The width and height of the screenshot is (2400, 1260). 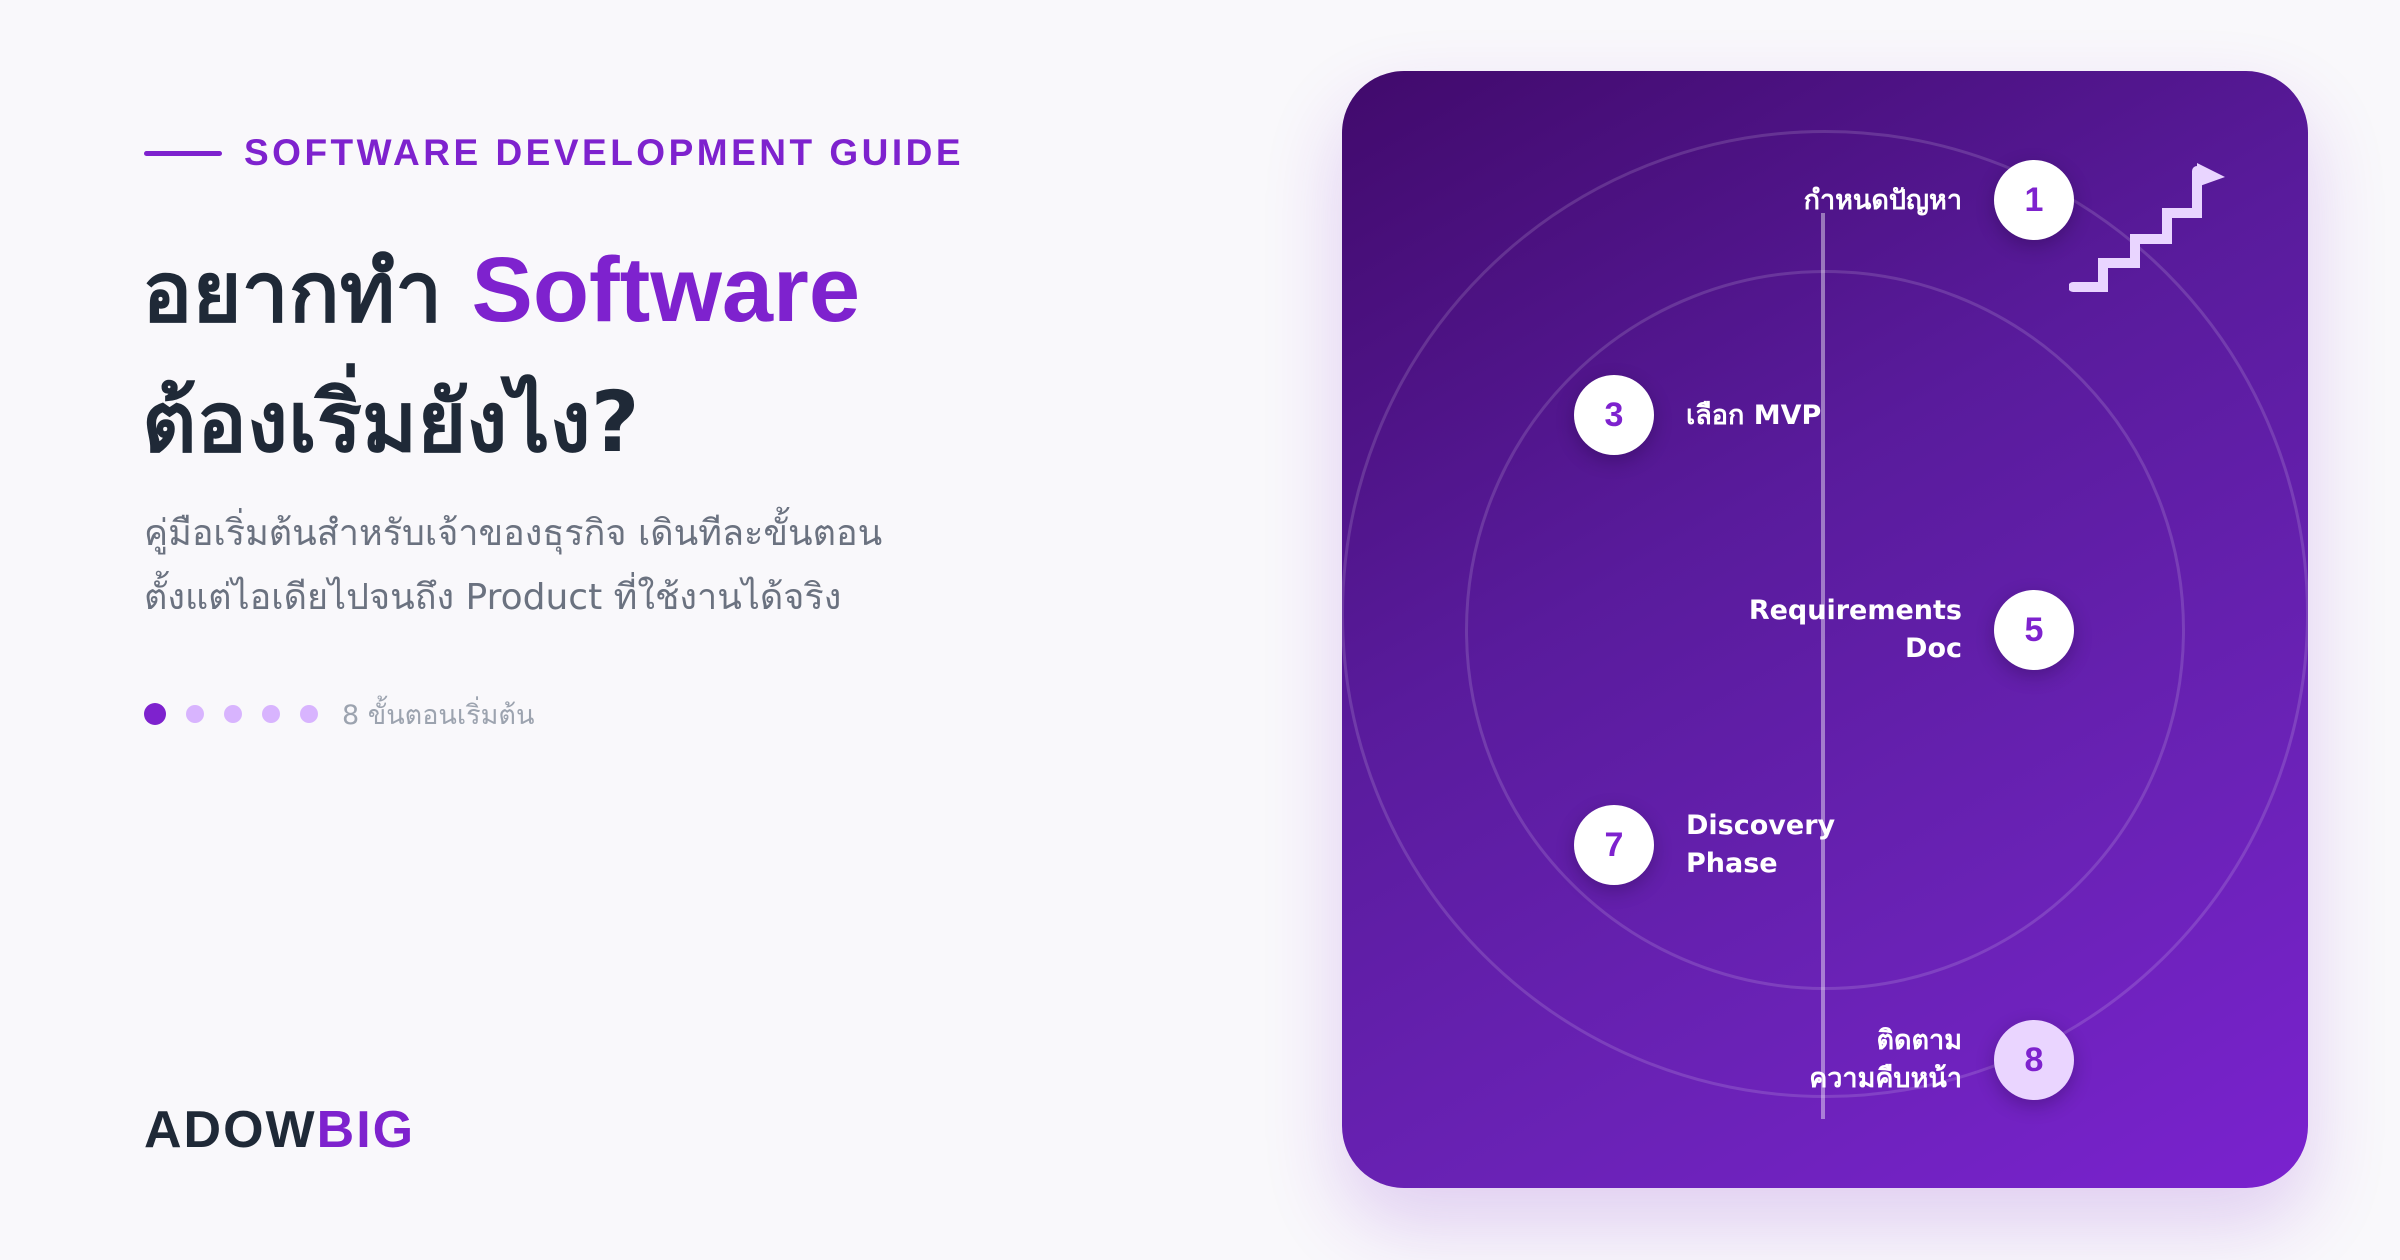 What do you see at coordinates (366, 1130) in the screenshot?
I see `logo-part-big: BIG` at bounding box center [366, 1130].